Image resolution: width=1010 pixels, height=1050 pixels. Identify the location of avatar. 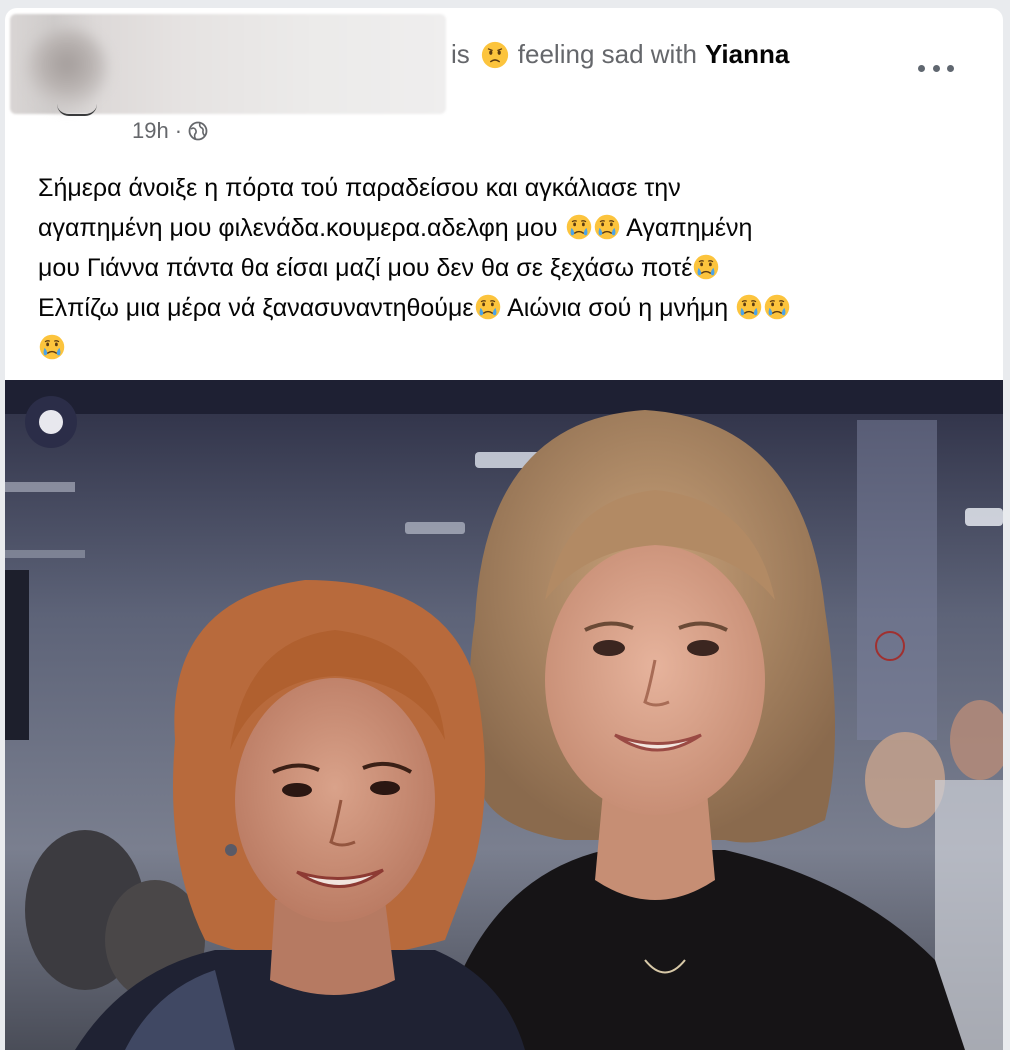
(67, 68).